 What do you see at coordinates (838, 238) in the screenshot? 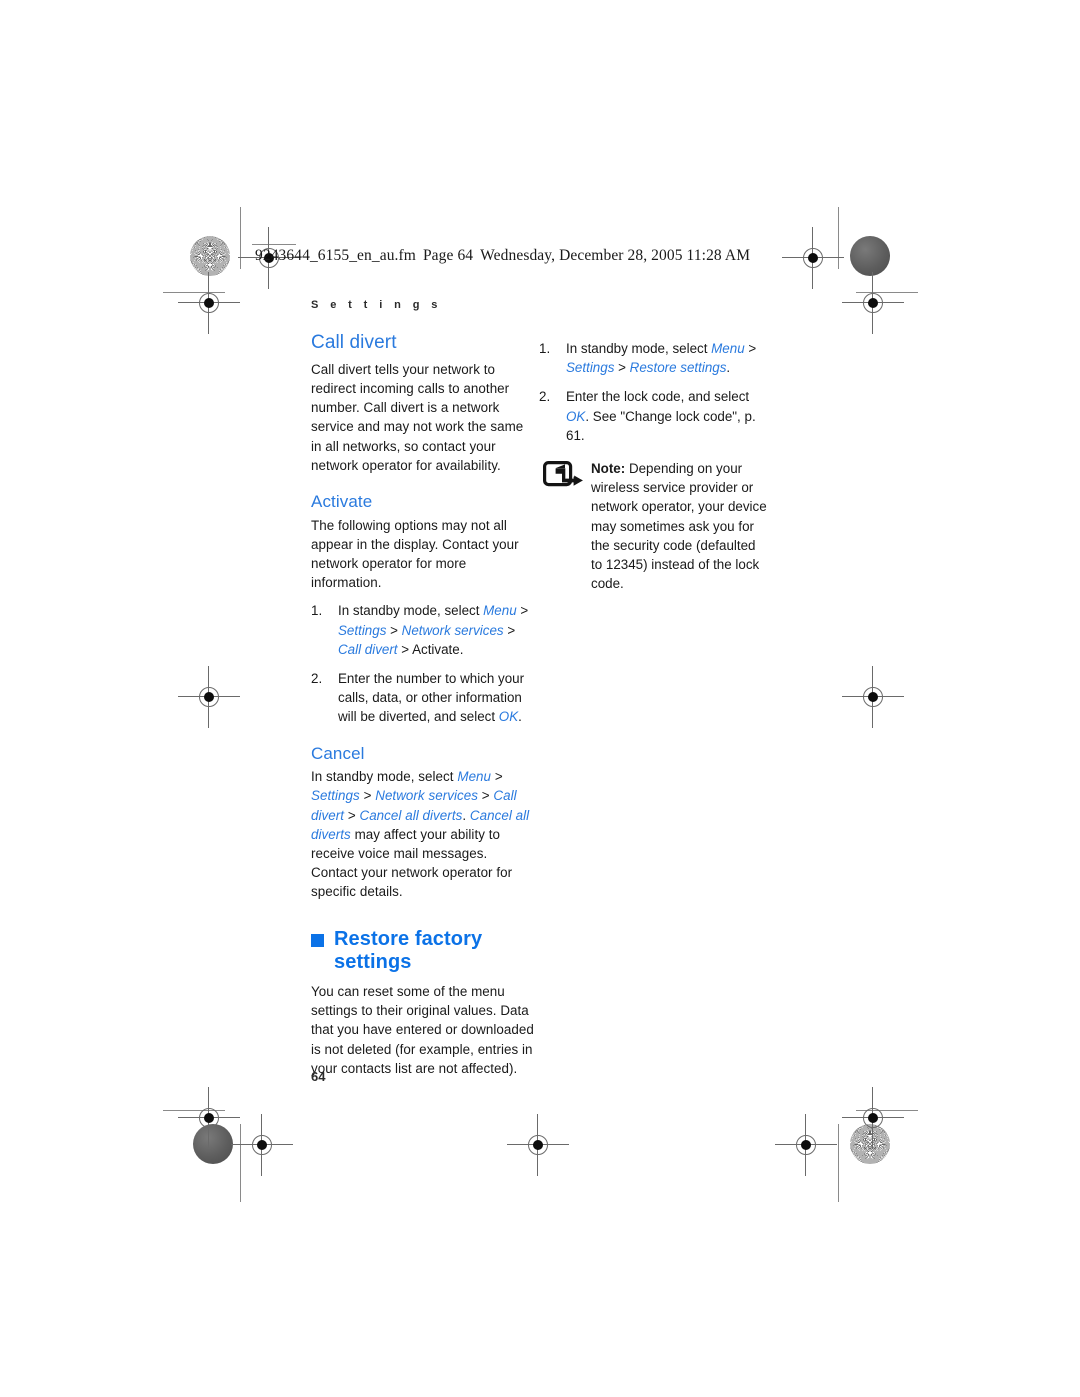
I see `trim-line-top-right-vertical` at bounding box center [838, 238].